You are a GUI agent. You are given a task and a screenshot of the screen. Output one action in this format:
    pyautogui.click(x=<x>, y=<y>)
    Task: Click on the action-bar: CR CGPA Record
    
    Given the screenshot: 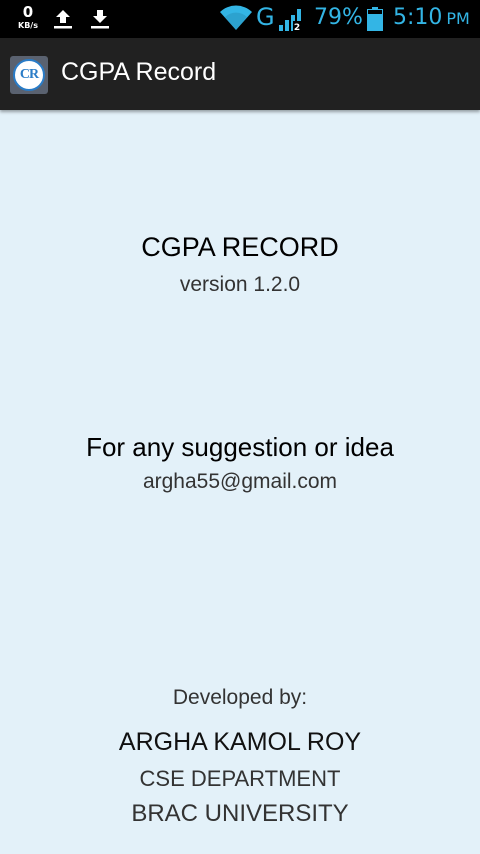 What is the action you would take?
    pyautogui.click(x=240, y=74)
    